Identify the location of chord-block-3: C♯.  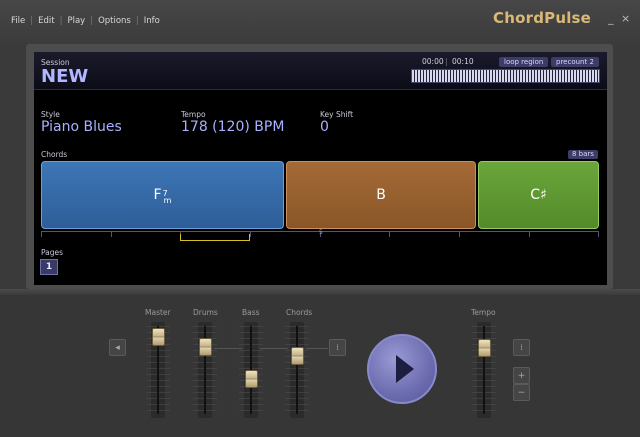
(538, 195).